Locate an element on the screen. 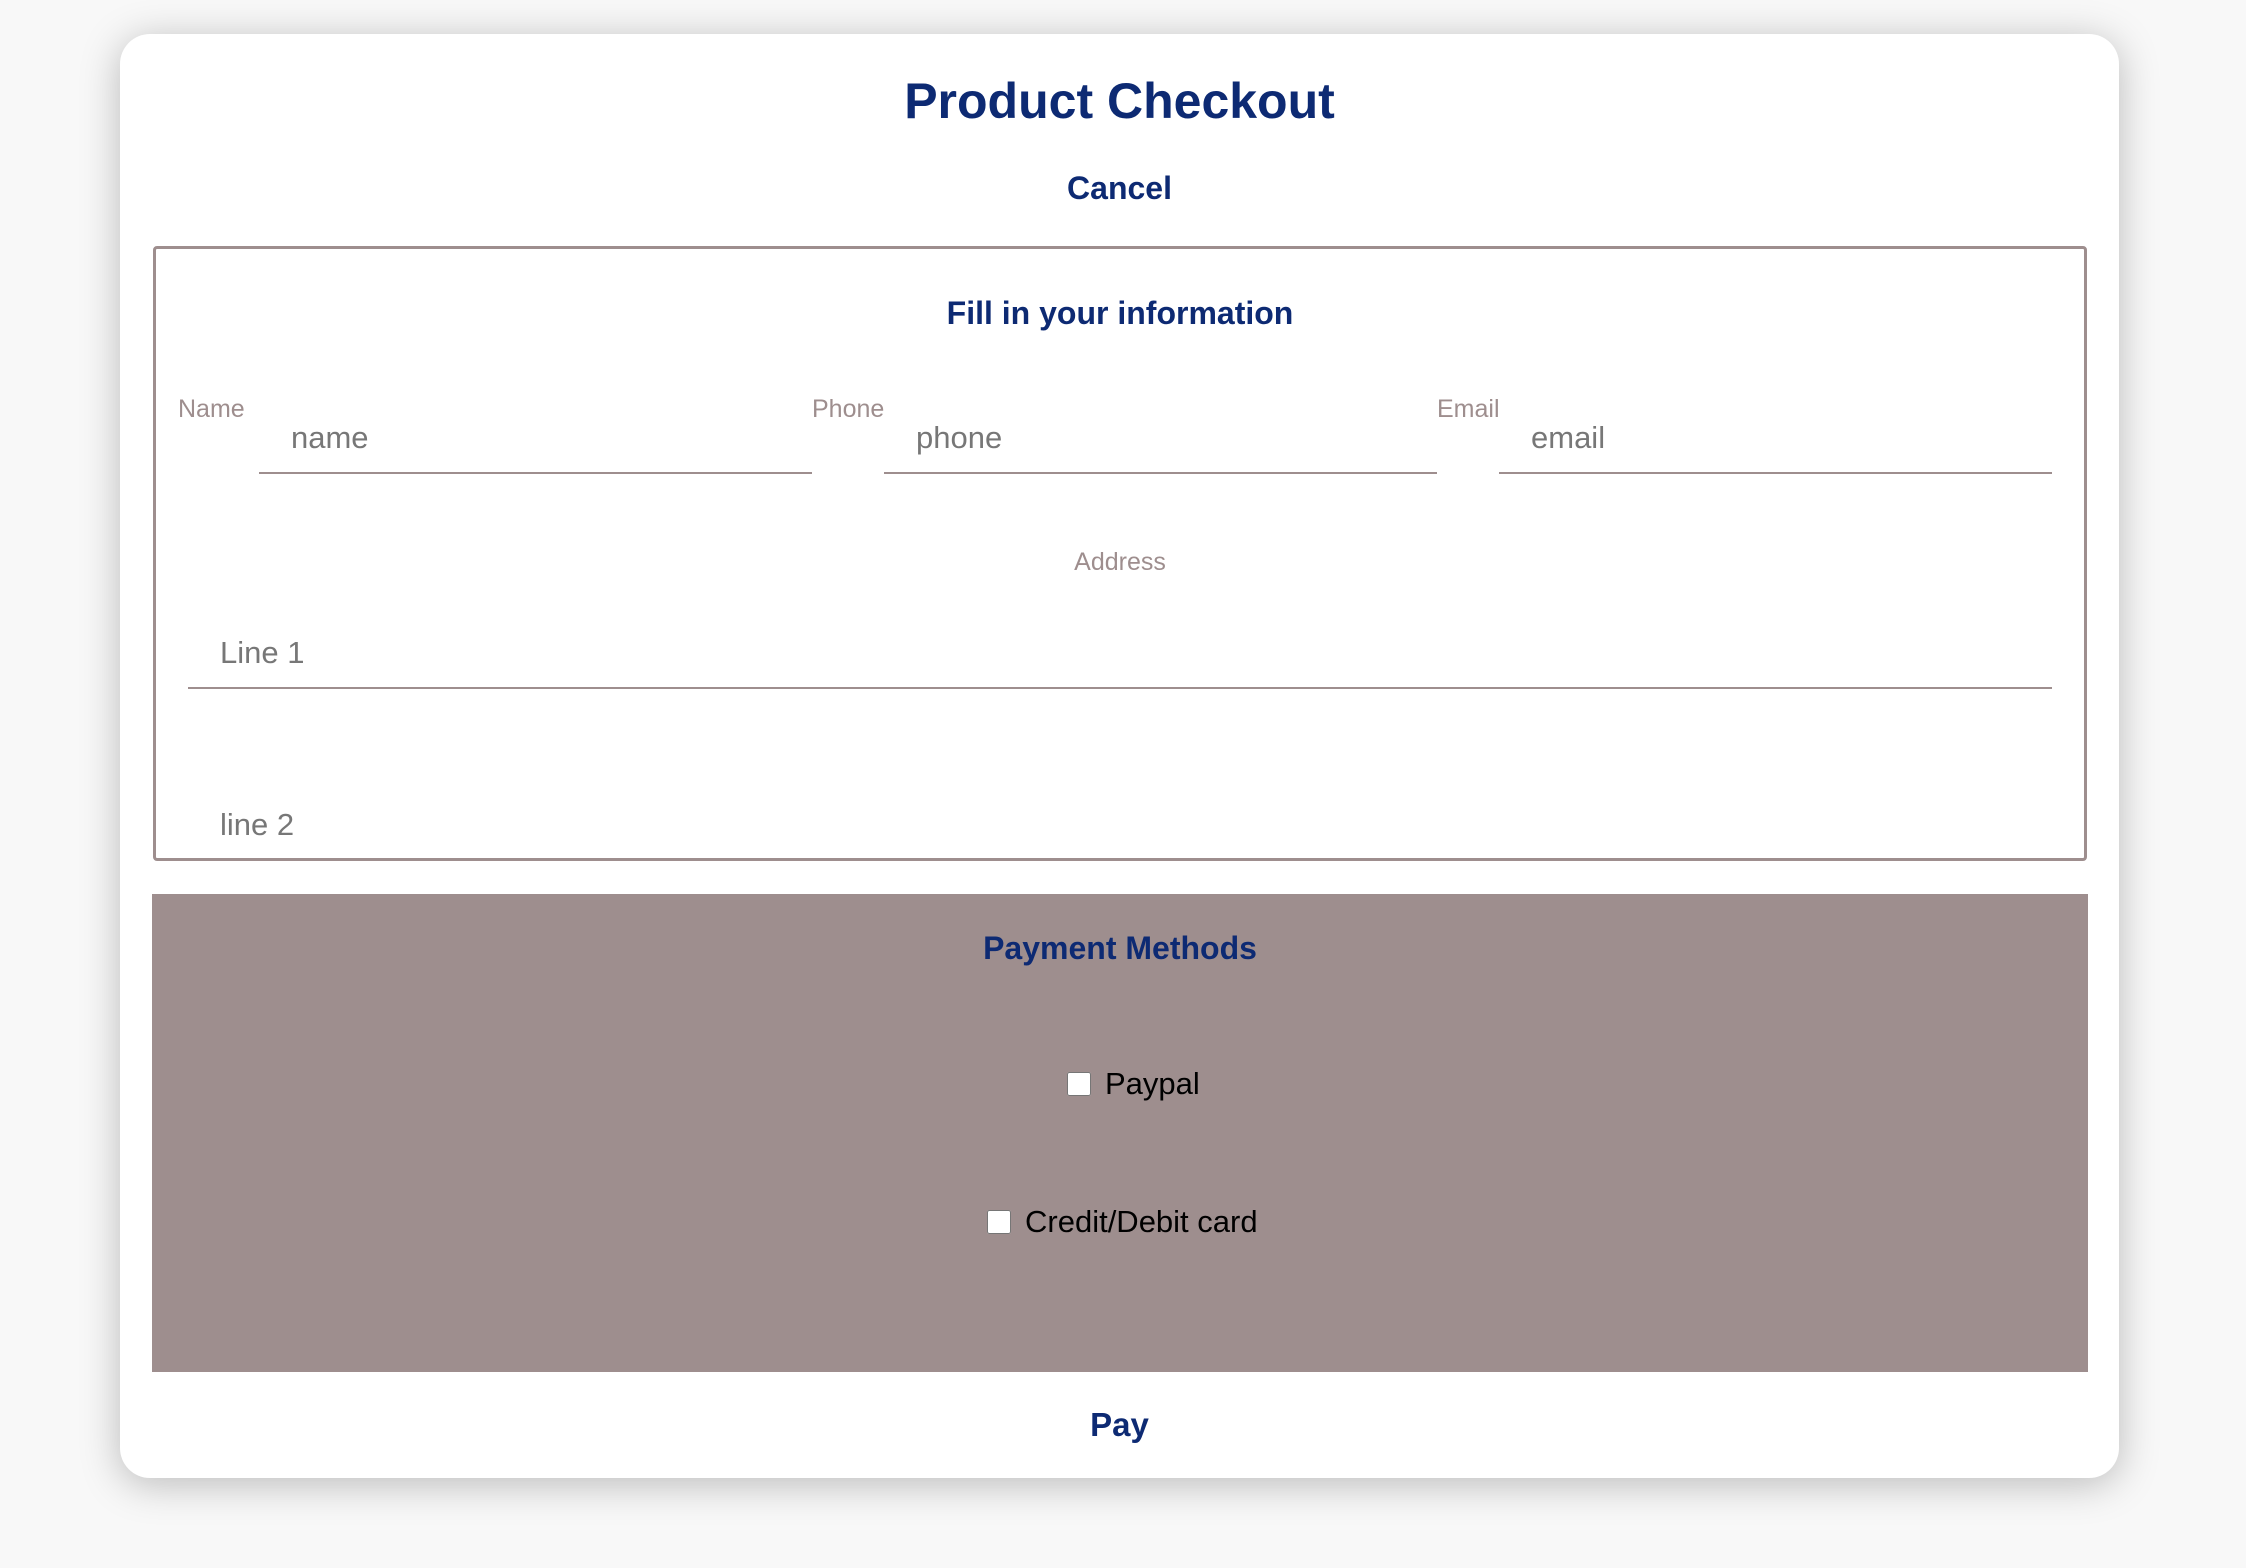 The image size is (2246, 1568). payment-heading: Payment Methods is located at coordinates (1120, 948).